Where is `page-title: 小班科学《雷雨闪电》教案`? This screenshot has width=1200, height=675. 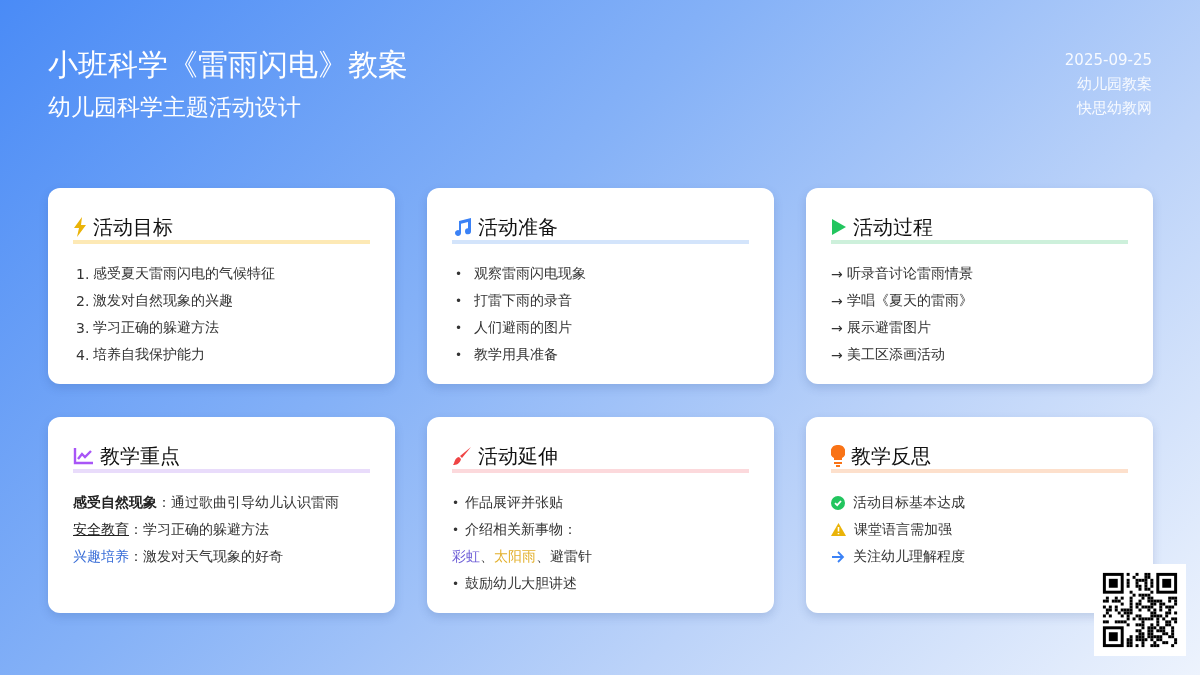 page-title: 小班科学《雷雨闪电》教案 is located at coordinates (228, 65).